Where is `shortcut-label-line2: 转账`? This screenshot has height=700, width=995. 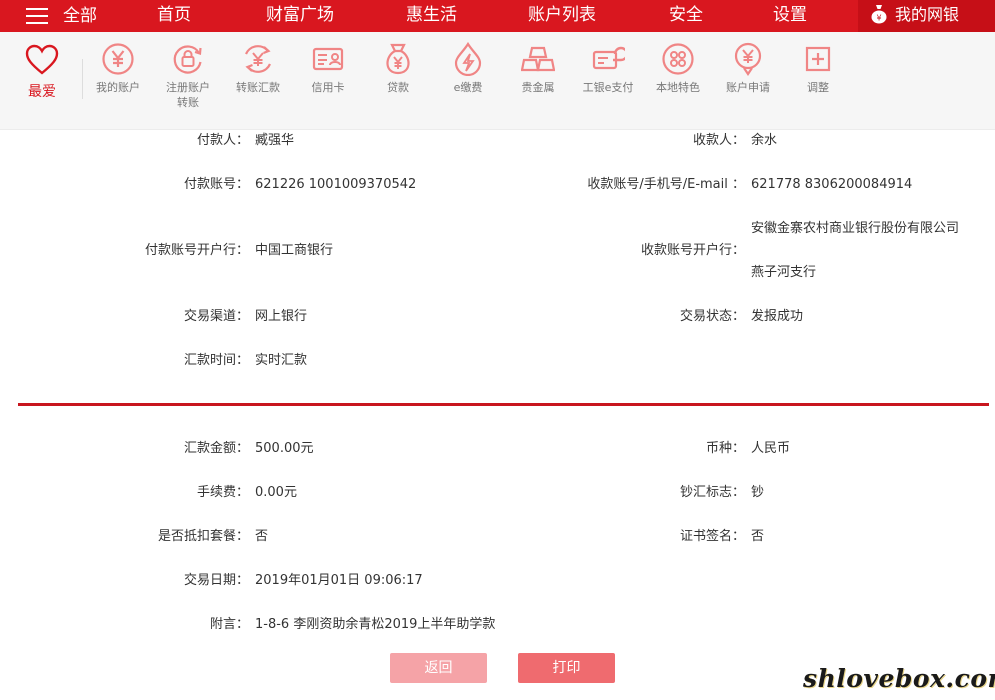 shortcut-label-line2: 转账 is located at coordinates (188, 102).